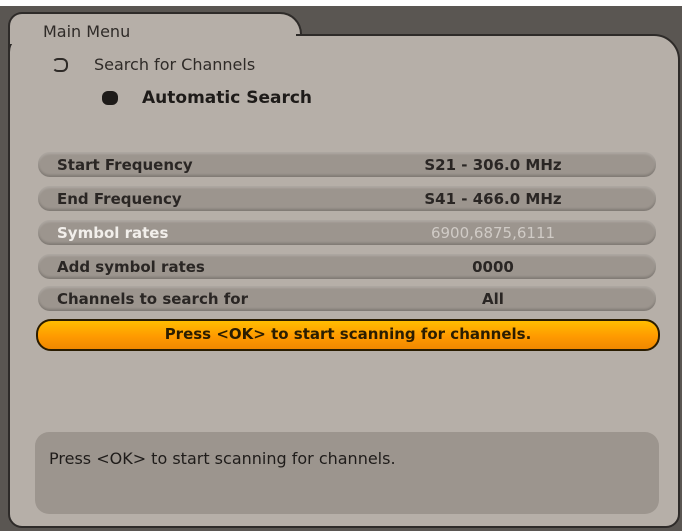  Describe the element at coordinates (119, 199) in the screenshot. I see `setting-label: End Frequency` at that location.